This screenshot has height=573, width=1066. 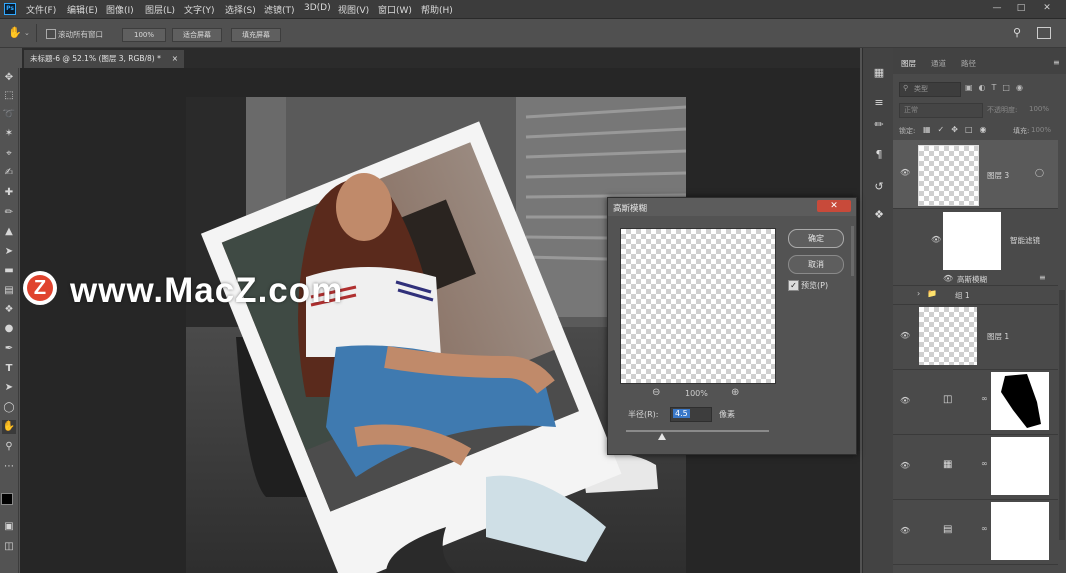 I want to click on menu-filter: 滤镜(T), so click(x=279, y=9).